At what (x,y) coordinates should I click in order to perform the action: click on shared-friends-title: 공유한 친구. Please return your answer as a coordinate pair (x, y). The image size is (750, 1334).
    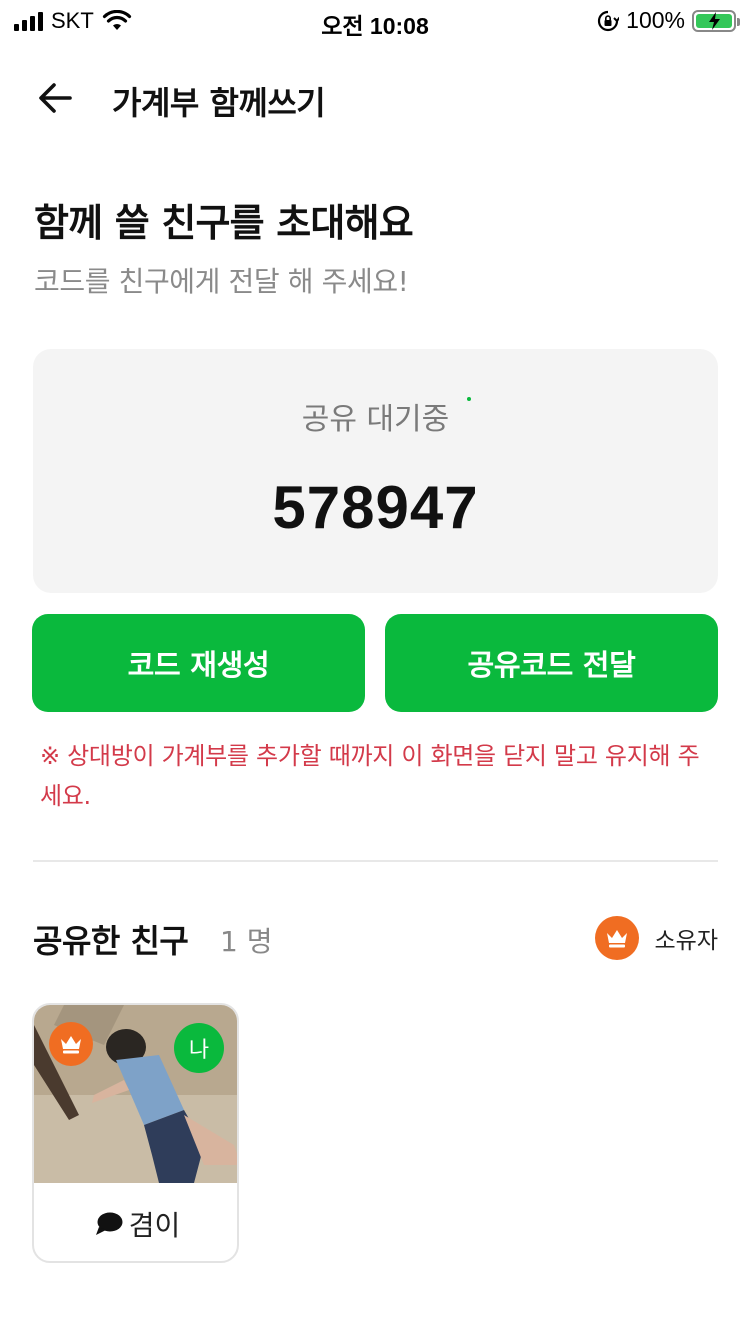
    Looking at the image, I should click on (111, 941).